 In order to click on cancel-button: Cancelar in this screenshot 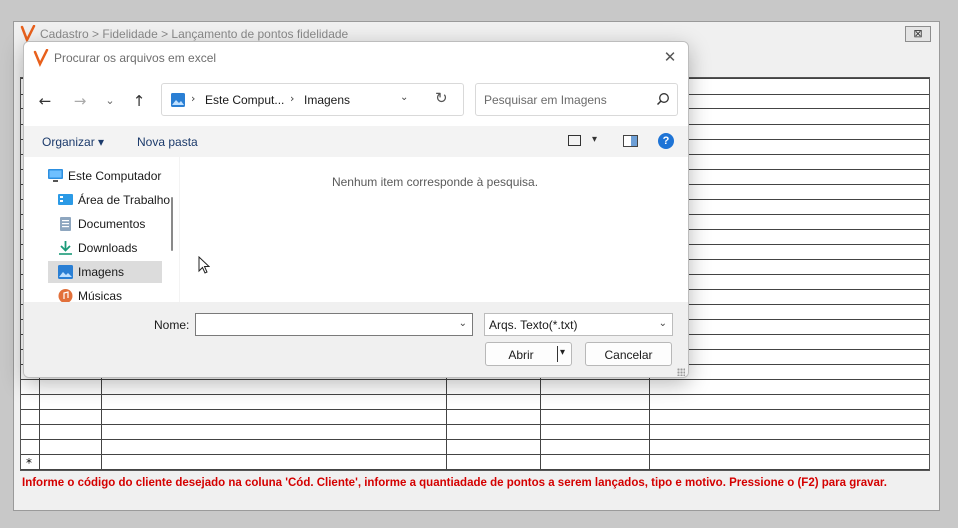, I will do `click(628, 354)`.